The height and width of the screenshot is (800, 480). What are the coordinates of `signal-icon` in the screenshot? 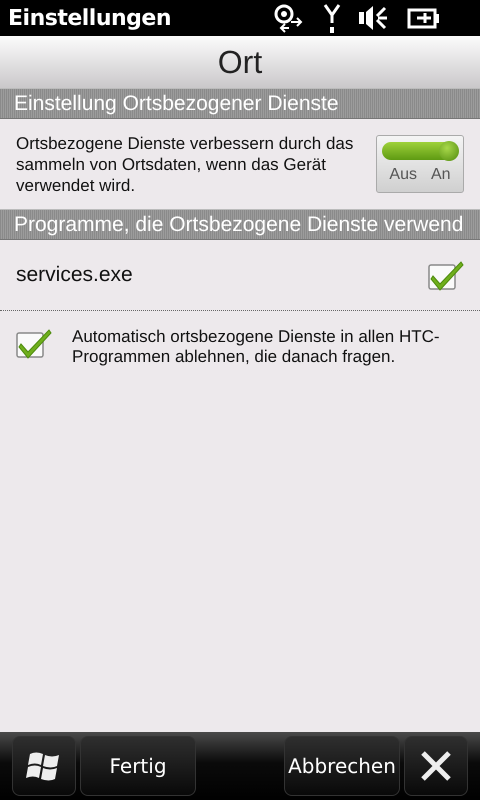 It's located at (332, 18).